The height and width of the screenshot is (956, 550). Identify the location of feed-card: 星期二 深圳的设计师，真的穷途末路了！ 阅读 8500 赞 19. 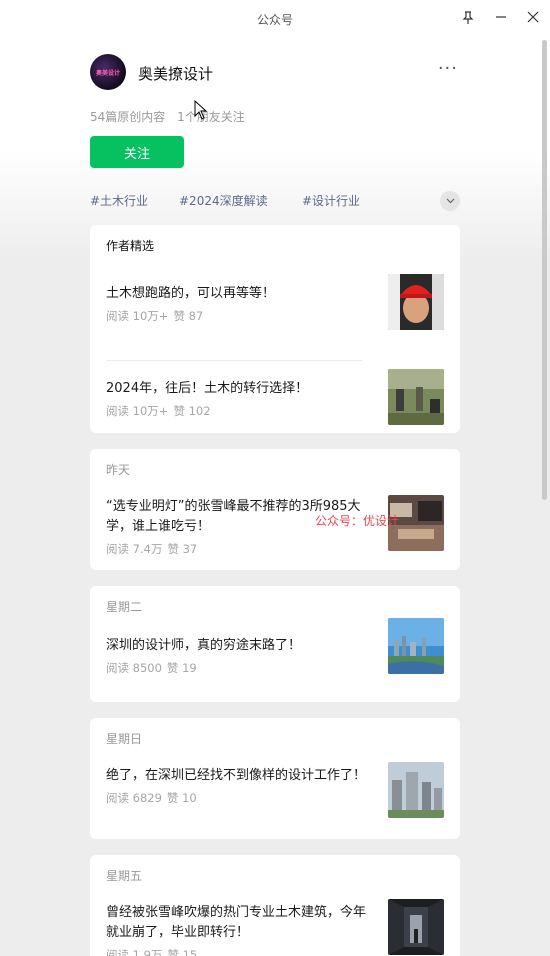
(275, 644).